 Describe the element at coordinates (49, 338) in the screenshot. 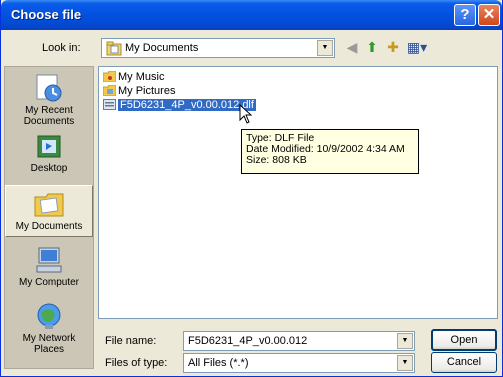

I see `place-label: My Network` at that location.